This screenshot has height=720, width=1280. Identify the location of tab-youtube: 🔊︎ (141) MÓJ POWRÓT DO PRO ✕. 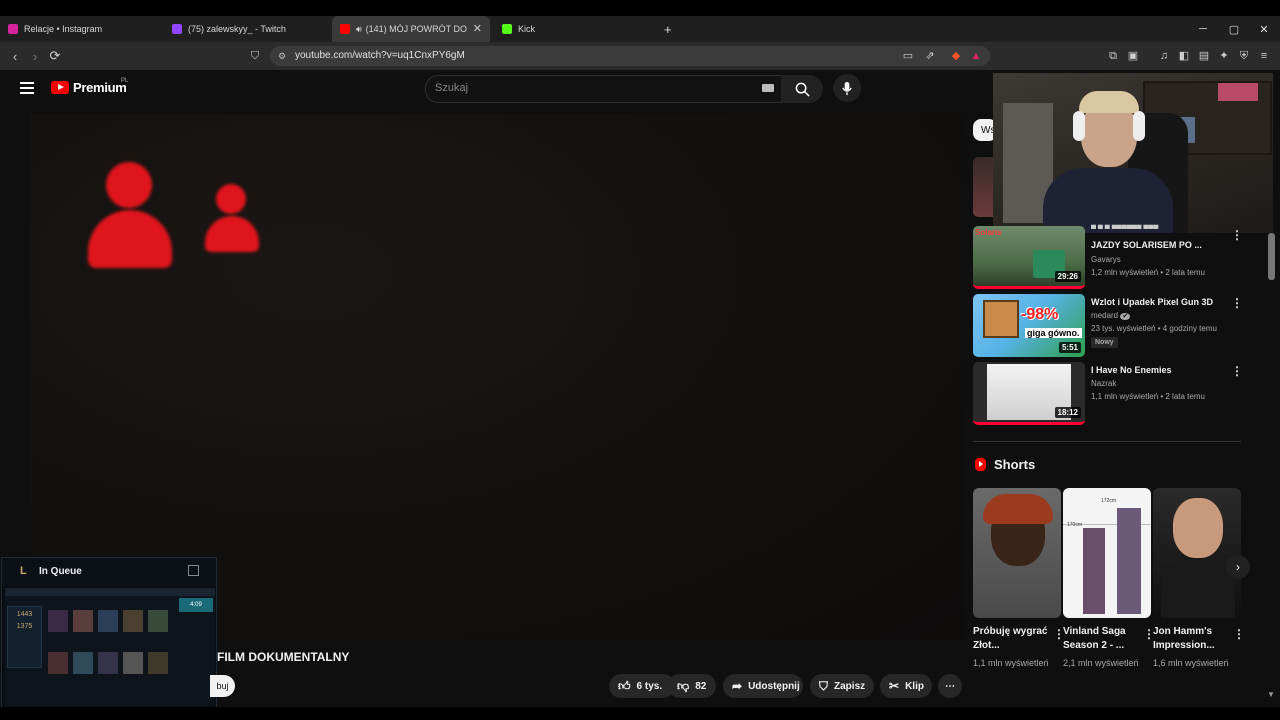
(411, 29).